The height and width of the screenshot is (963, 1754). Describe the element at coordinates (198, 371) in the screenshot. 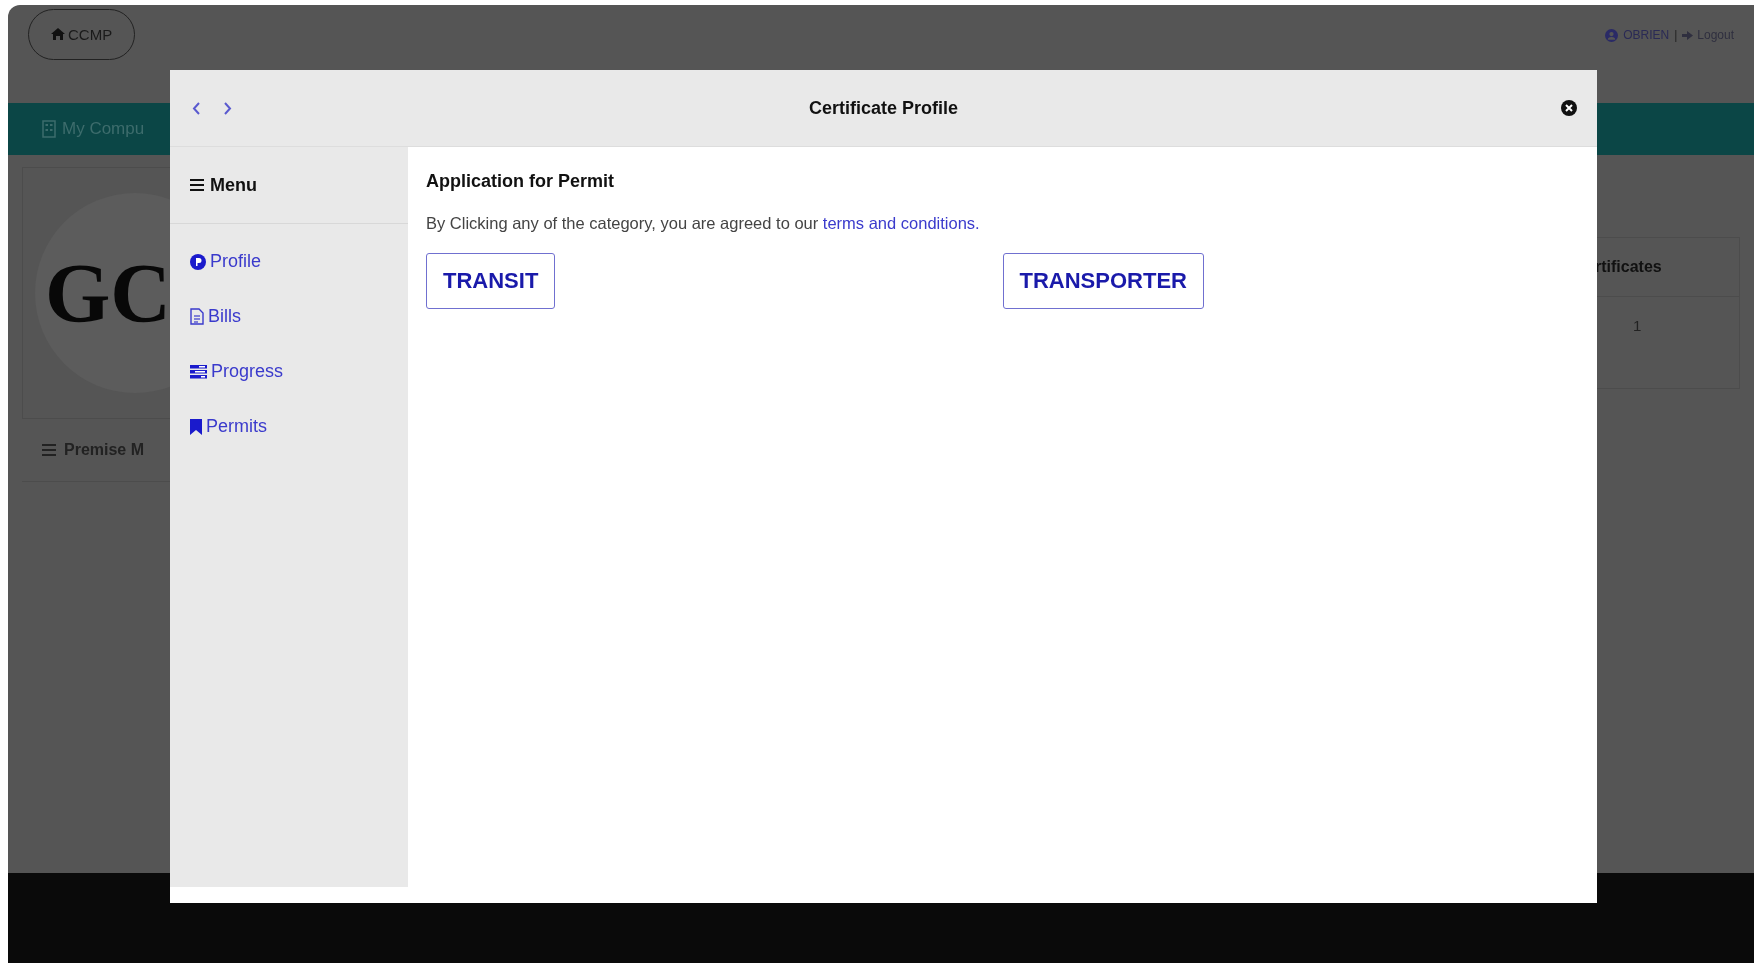

I see `tasks-icon` at that location.